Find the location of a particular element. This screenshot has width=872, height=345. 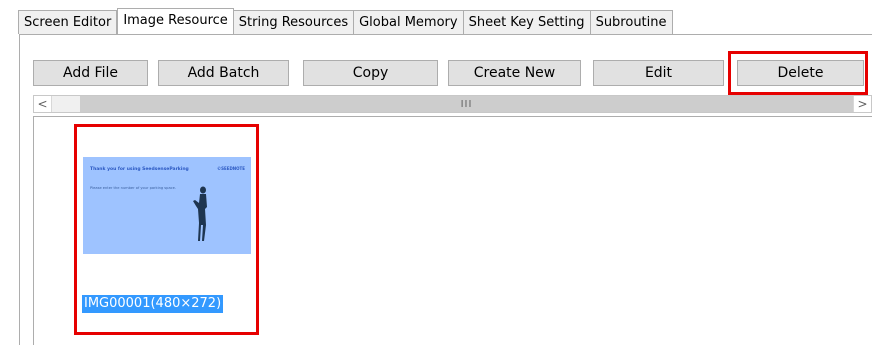

tab-sheet-key-setting: Sheet Key Setting is located at coordinates (527, 22).